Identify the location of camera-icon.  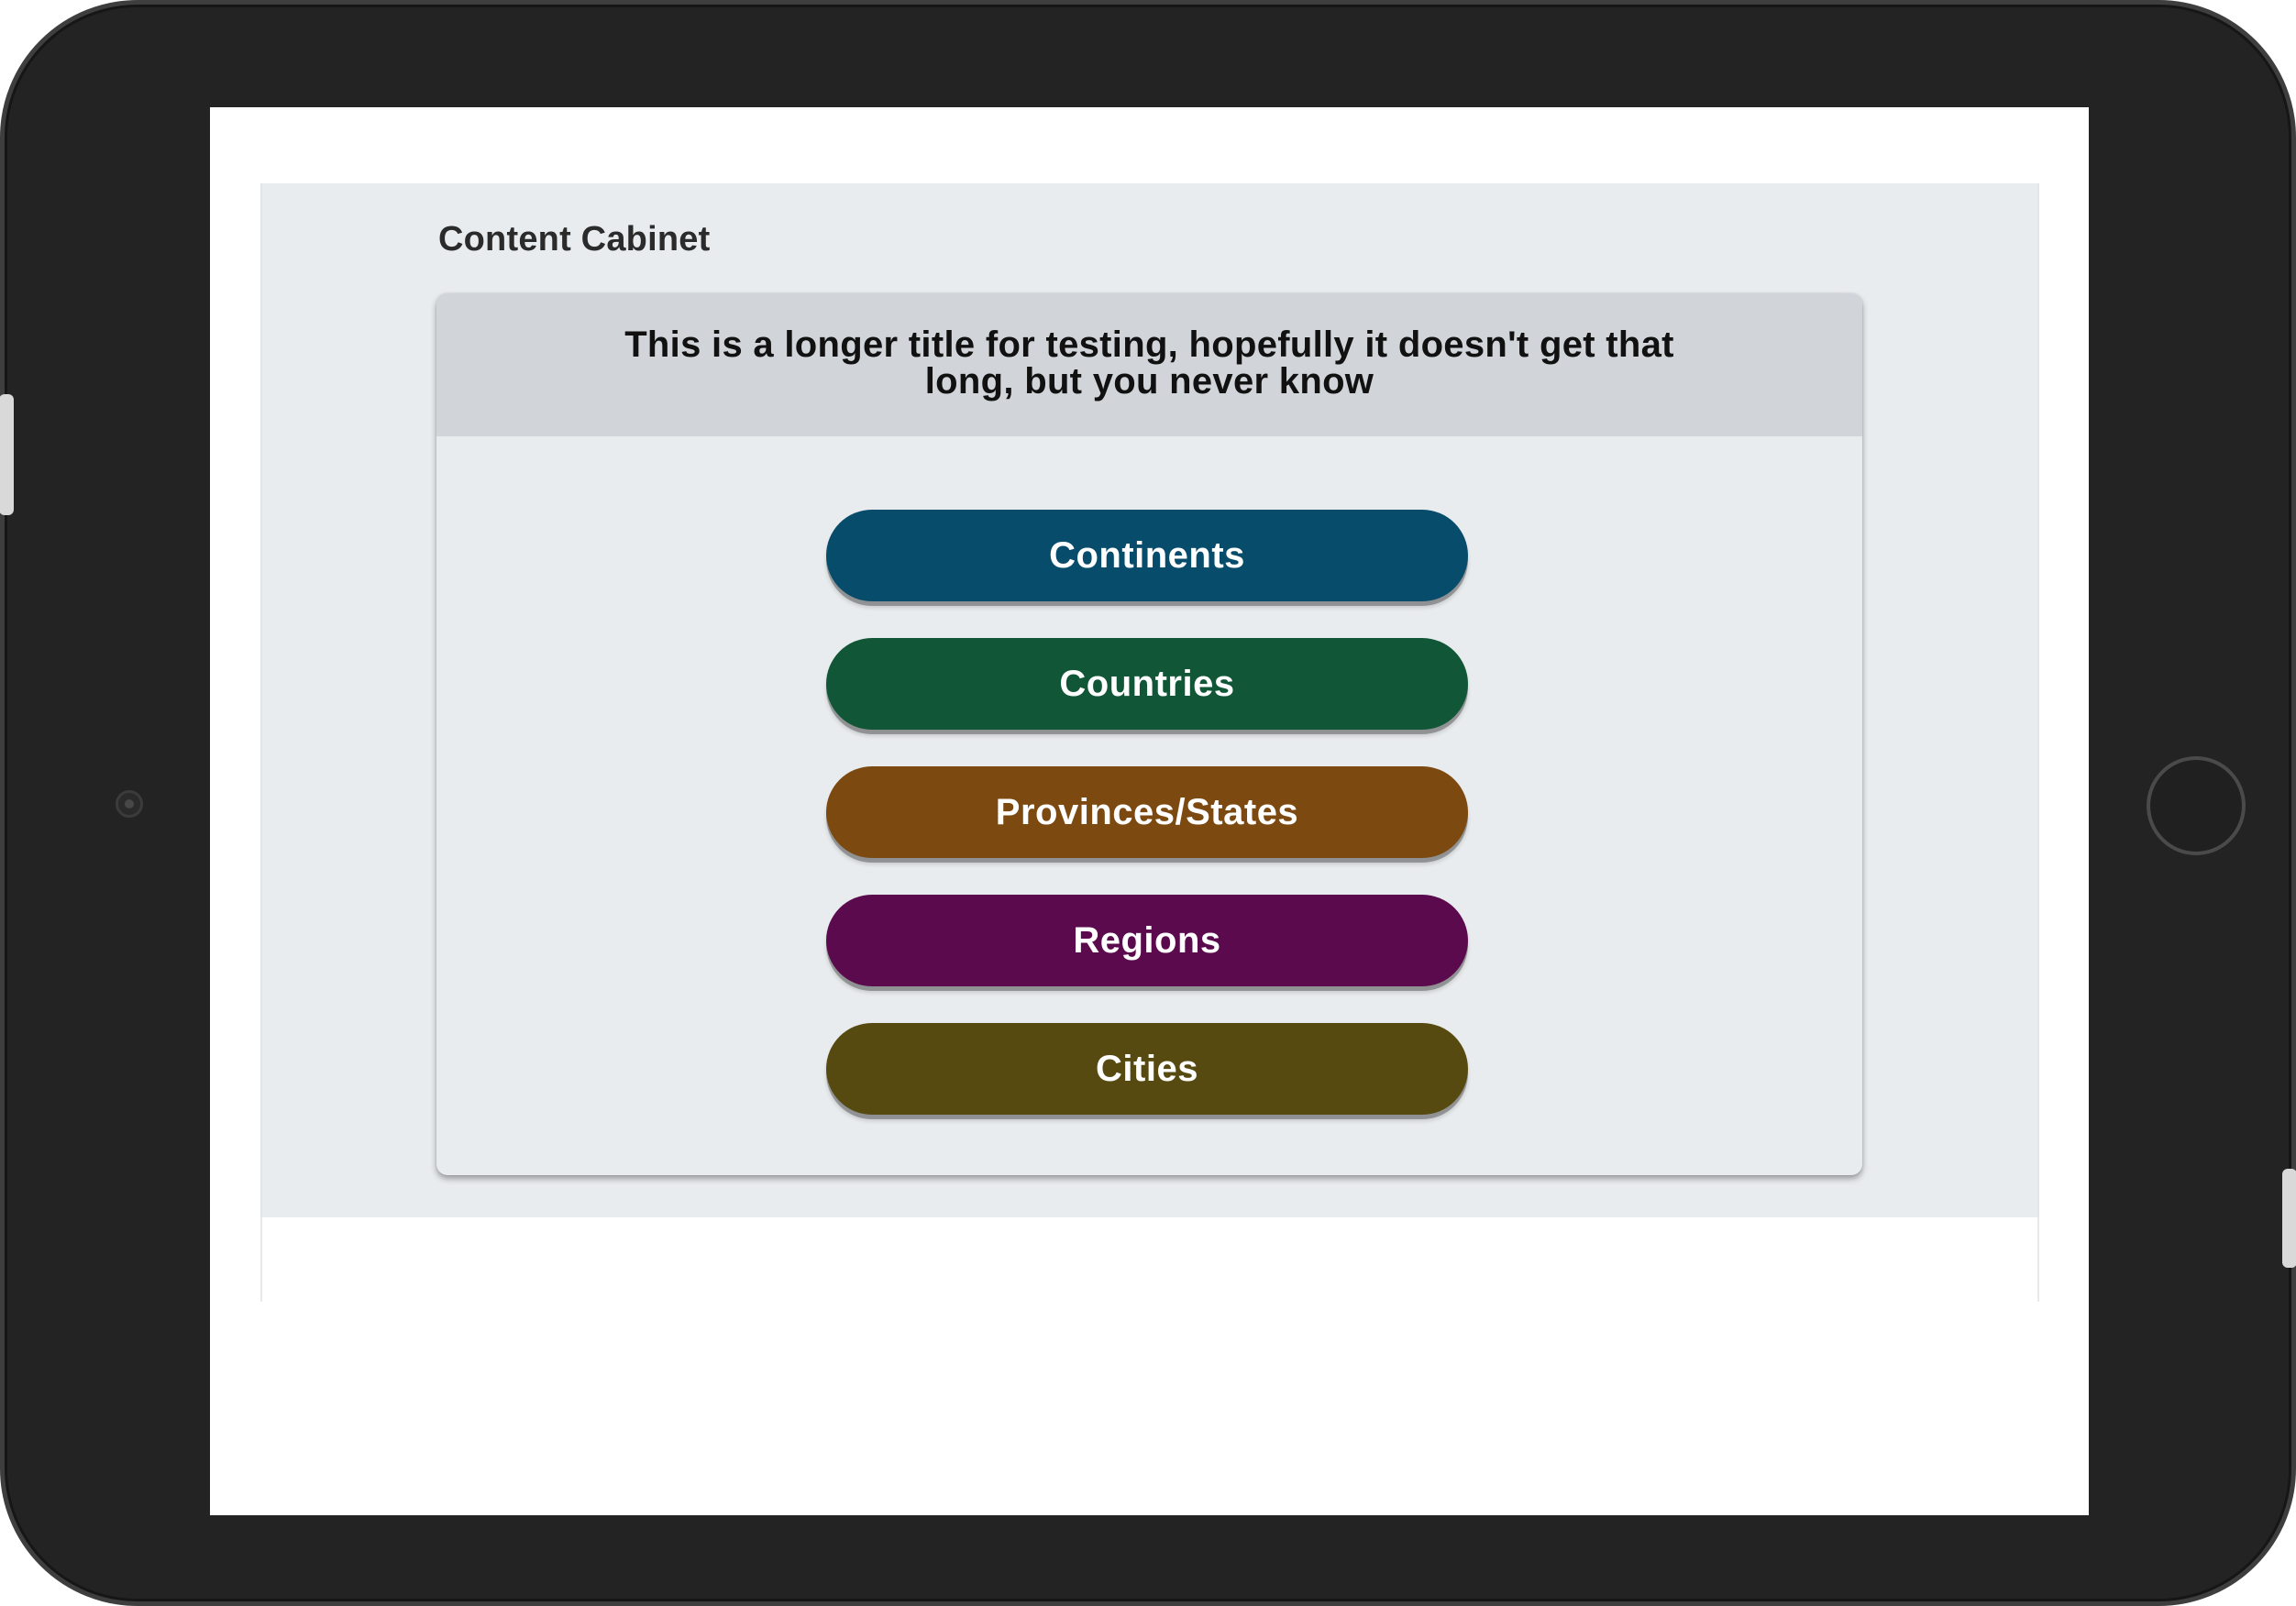
(129, 804).